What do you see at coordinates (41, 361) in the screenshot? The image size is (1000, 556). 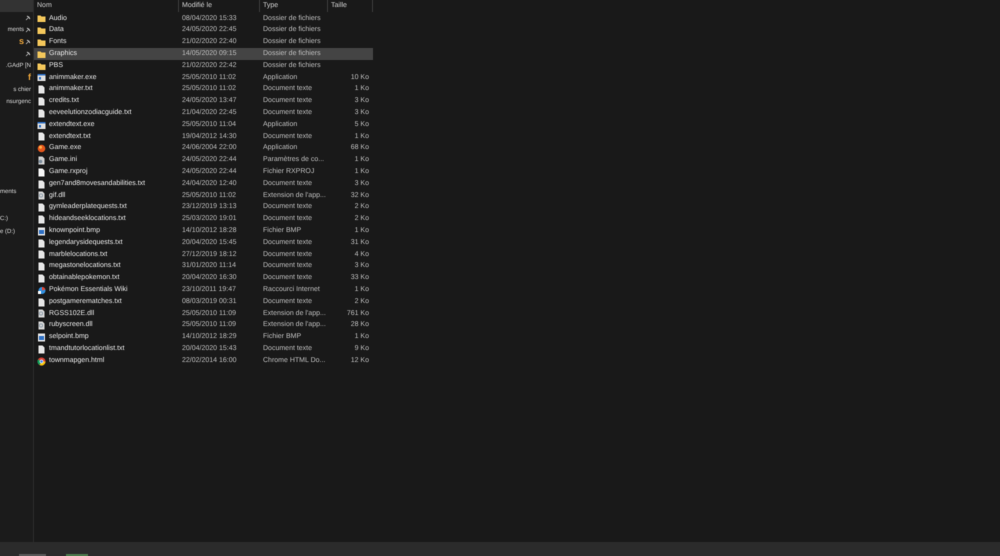 I see `browser-icon` at bounding box center [41, 361].